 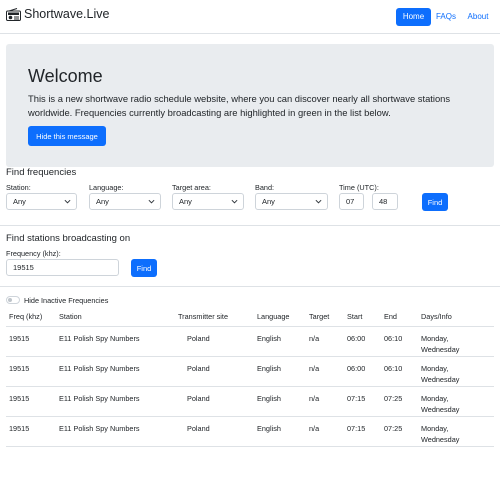 I want to click on station-select-value: Any, so click(x=19, y=201).